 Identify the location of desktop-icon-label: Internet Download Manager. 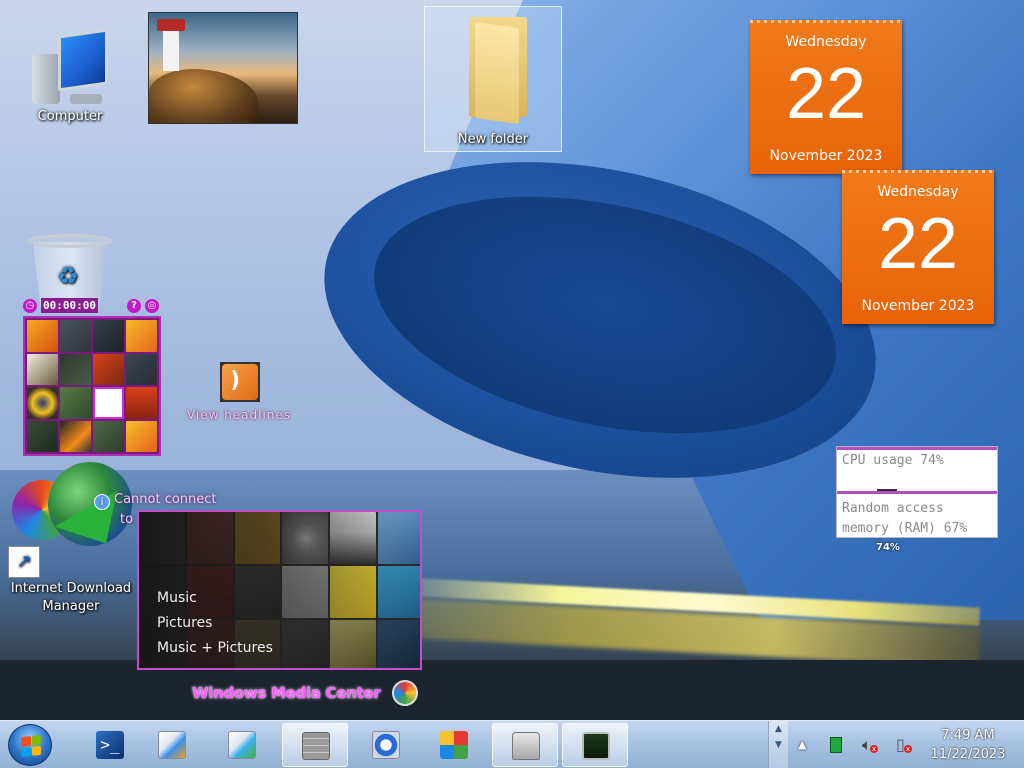
(71, 598).